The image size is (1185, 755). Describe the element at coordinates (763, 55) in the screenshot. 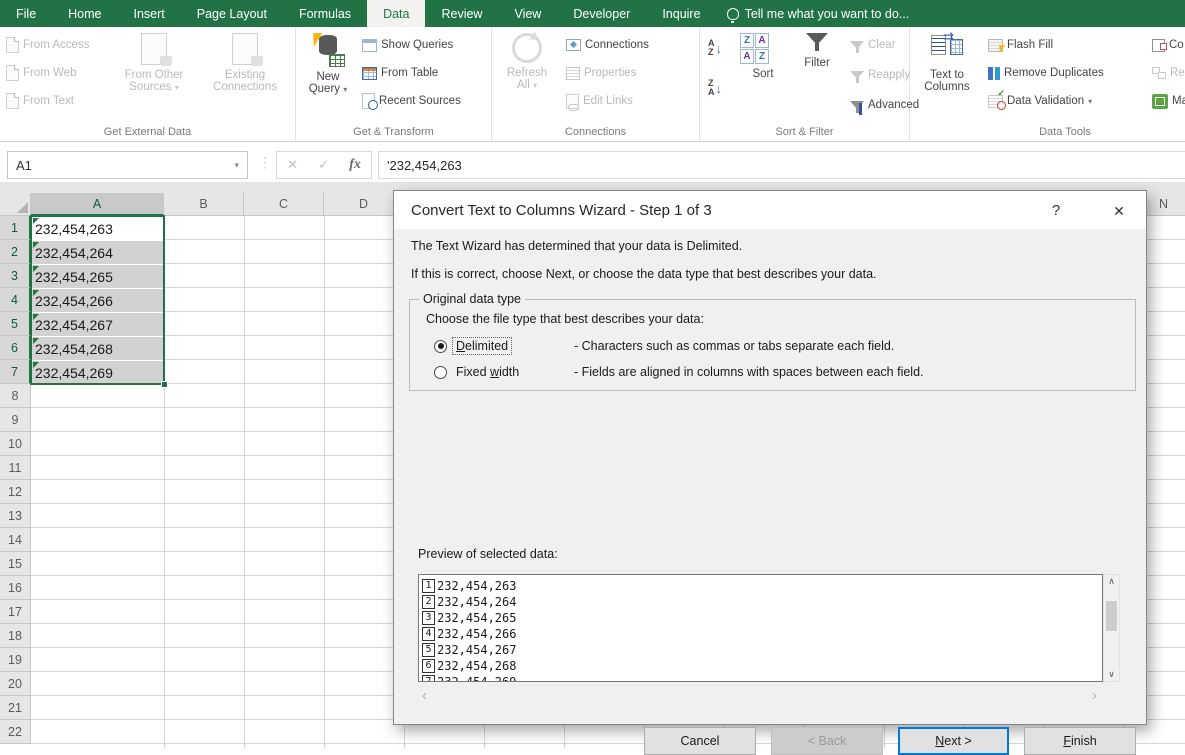

I see `sort-button: Z A A Z Sort` at that location.